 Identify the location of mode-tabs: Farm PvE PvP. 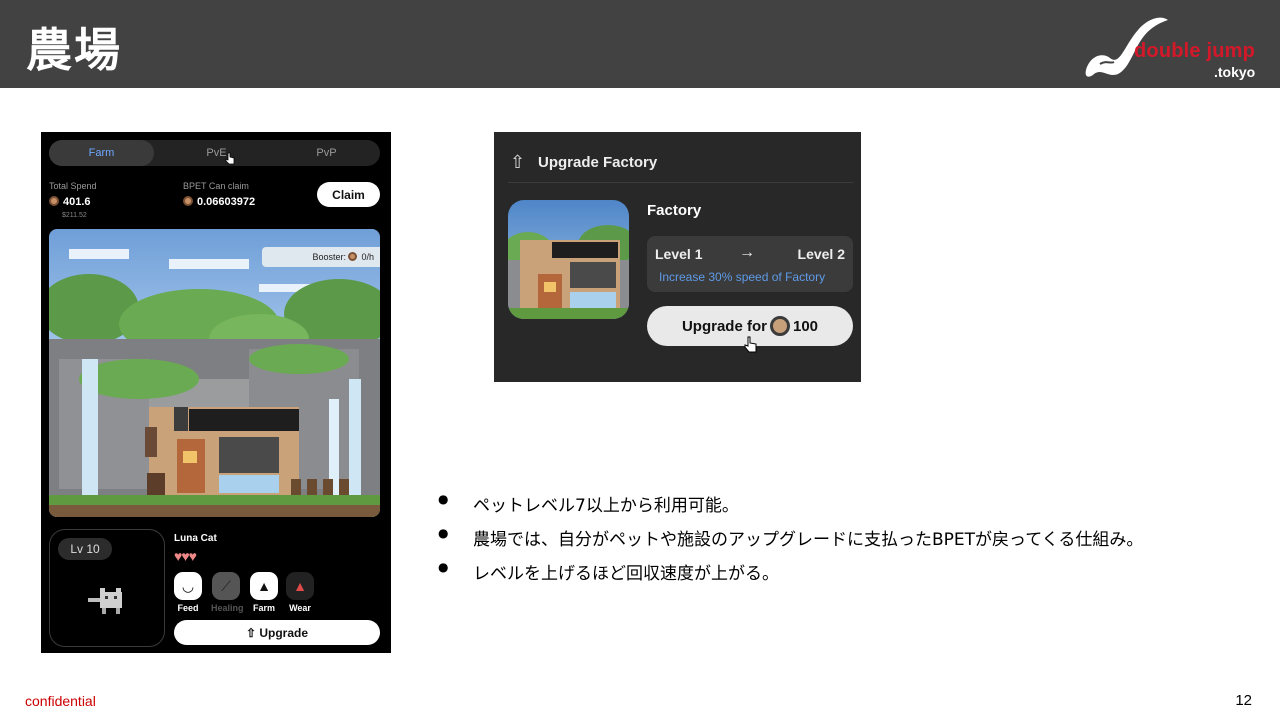
(214, 153).